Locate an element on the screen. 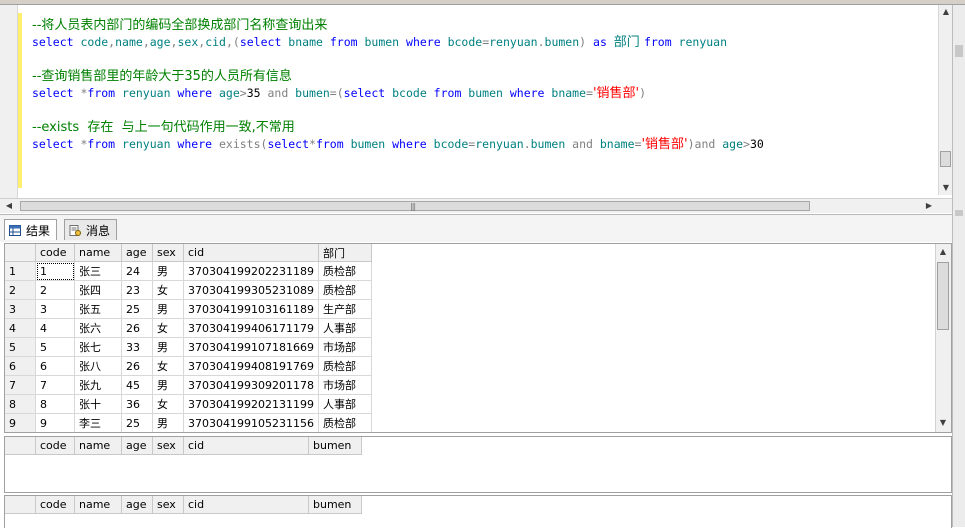  table-row: 2 2 张四 23 女 370304199305231089 质检部 is located at coordinates (188, 290).